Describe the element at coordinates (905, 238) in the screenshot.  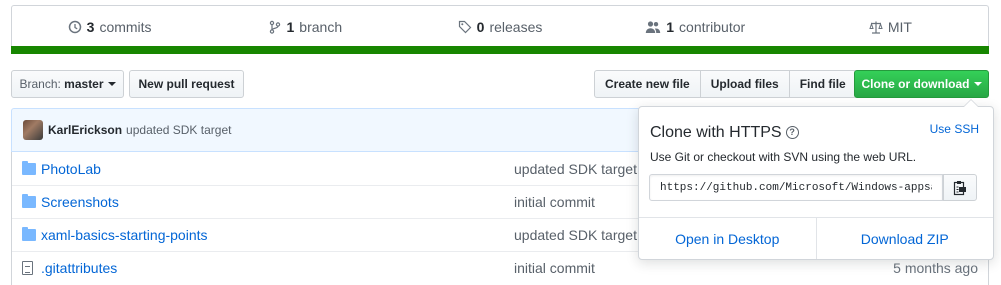
I see `download-zip-link: Download ZIP` at that location.